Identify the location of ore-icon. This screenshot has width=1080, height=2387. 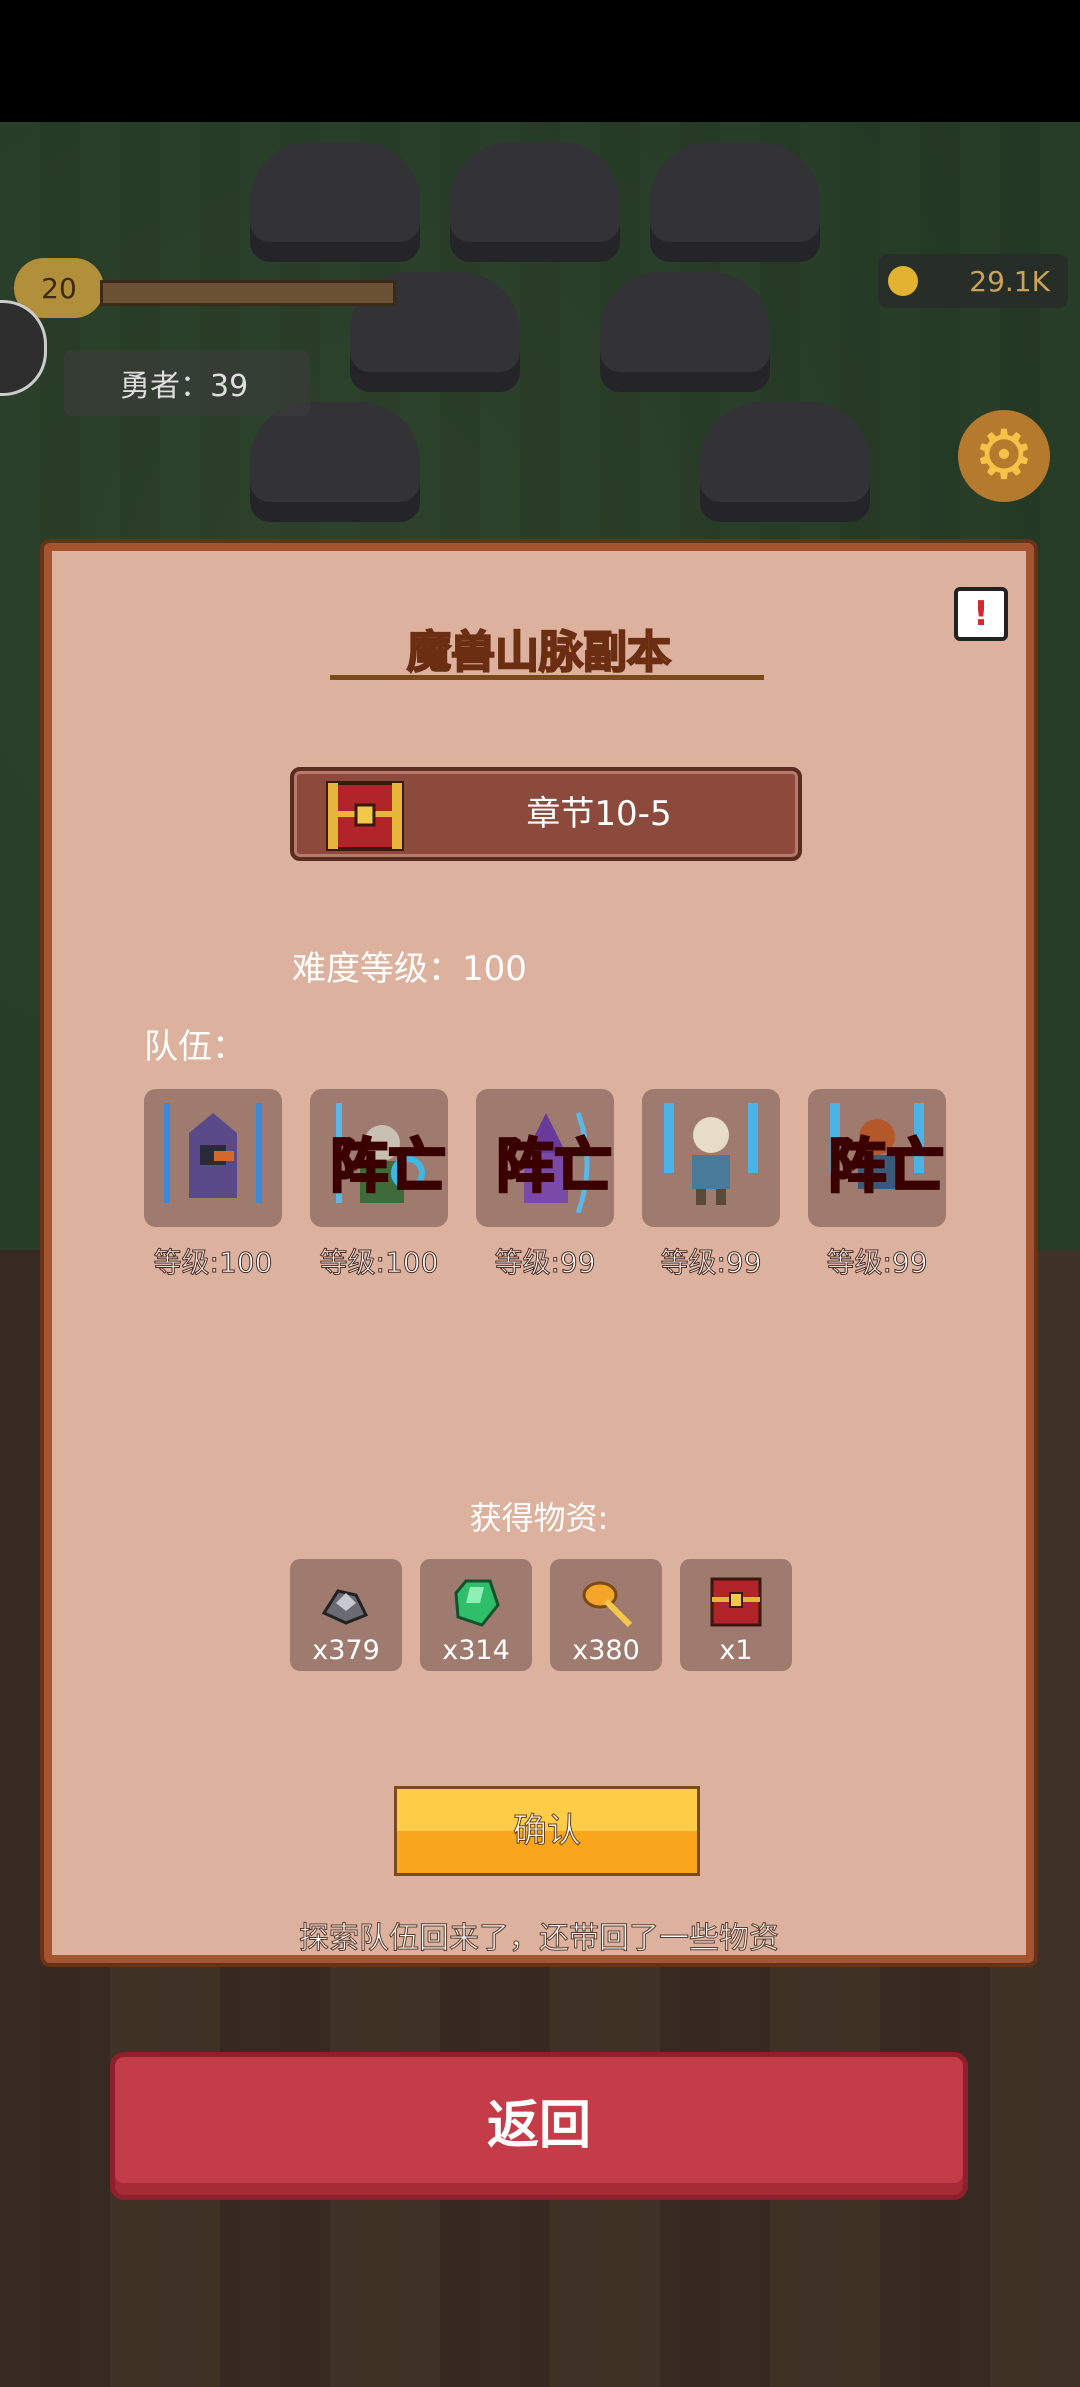
(345, 1607).